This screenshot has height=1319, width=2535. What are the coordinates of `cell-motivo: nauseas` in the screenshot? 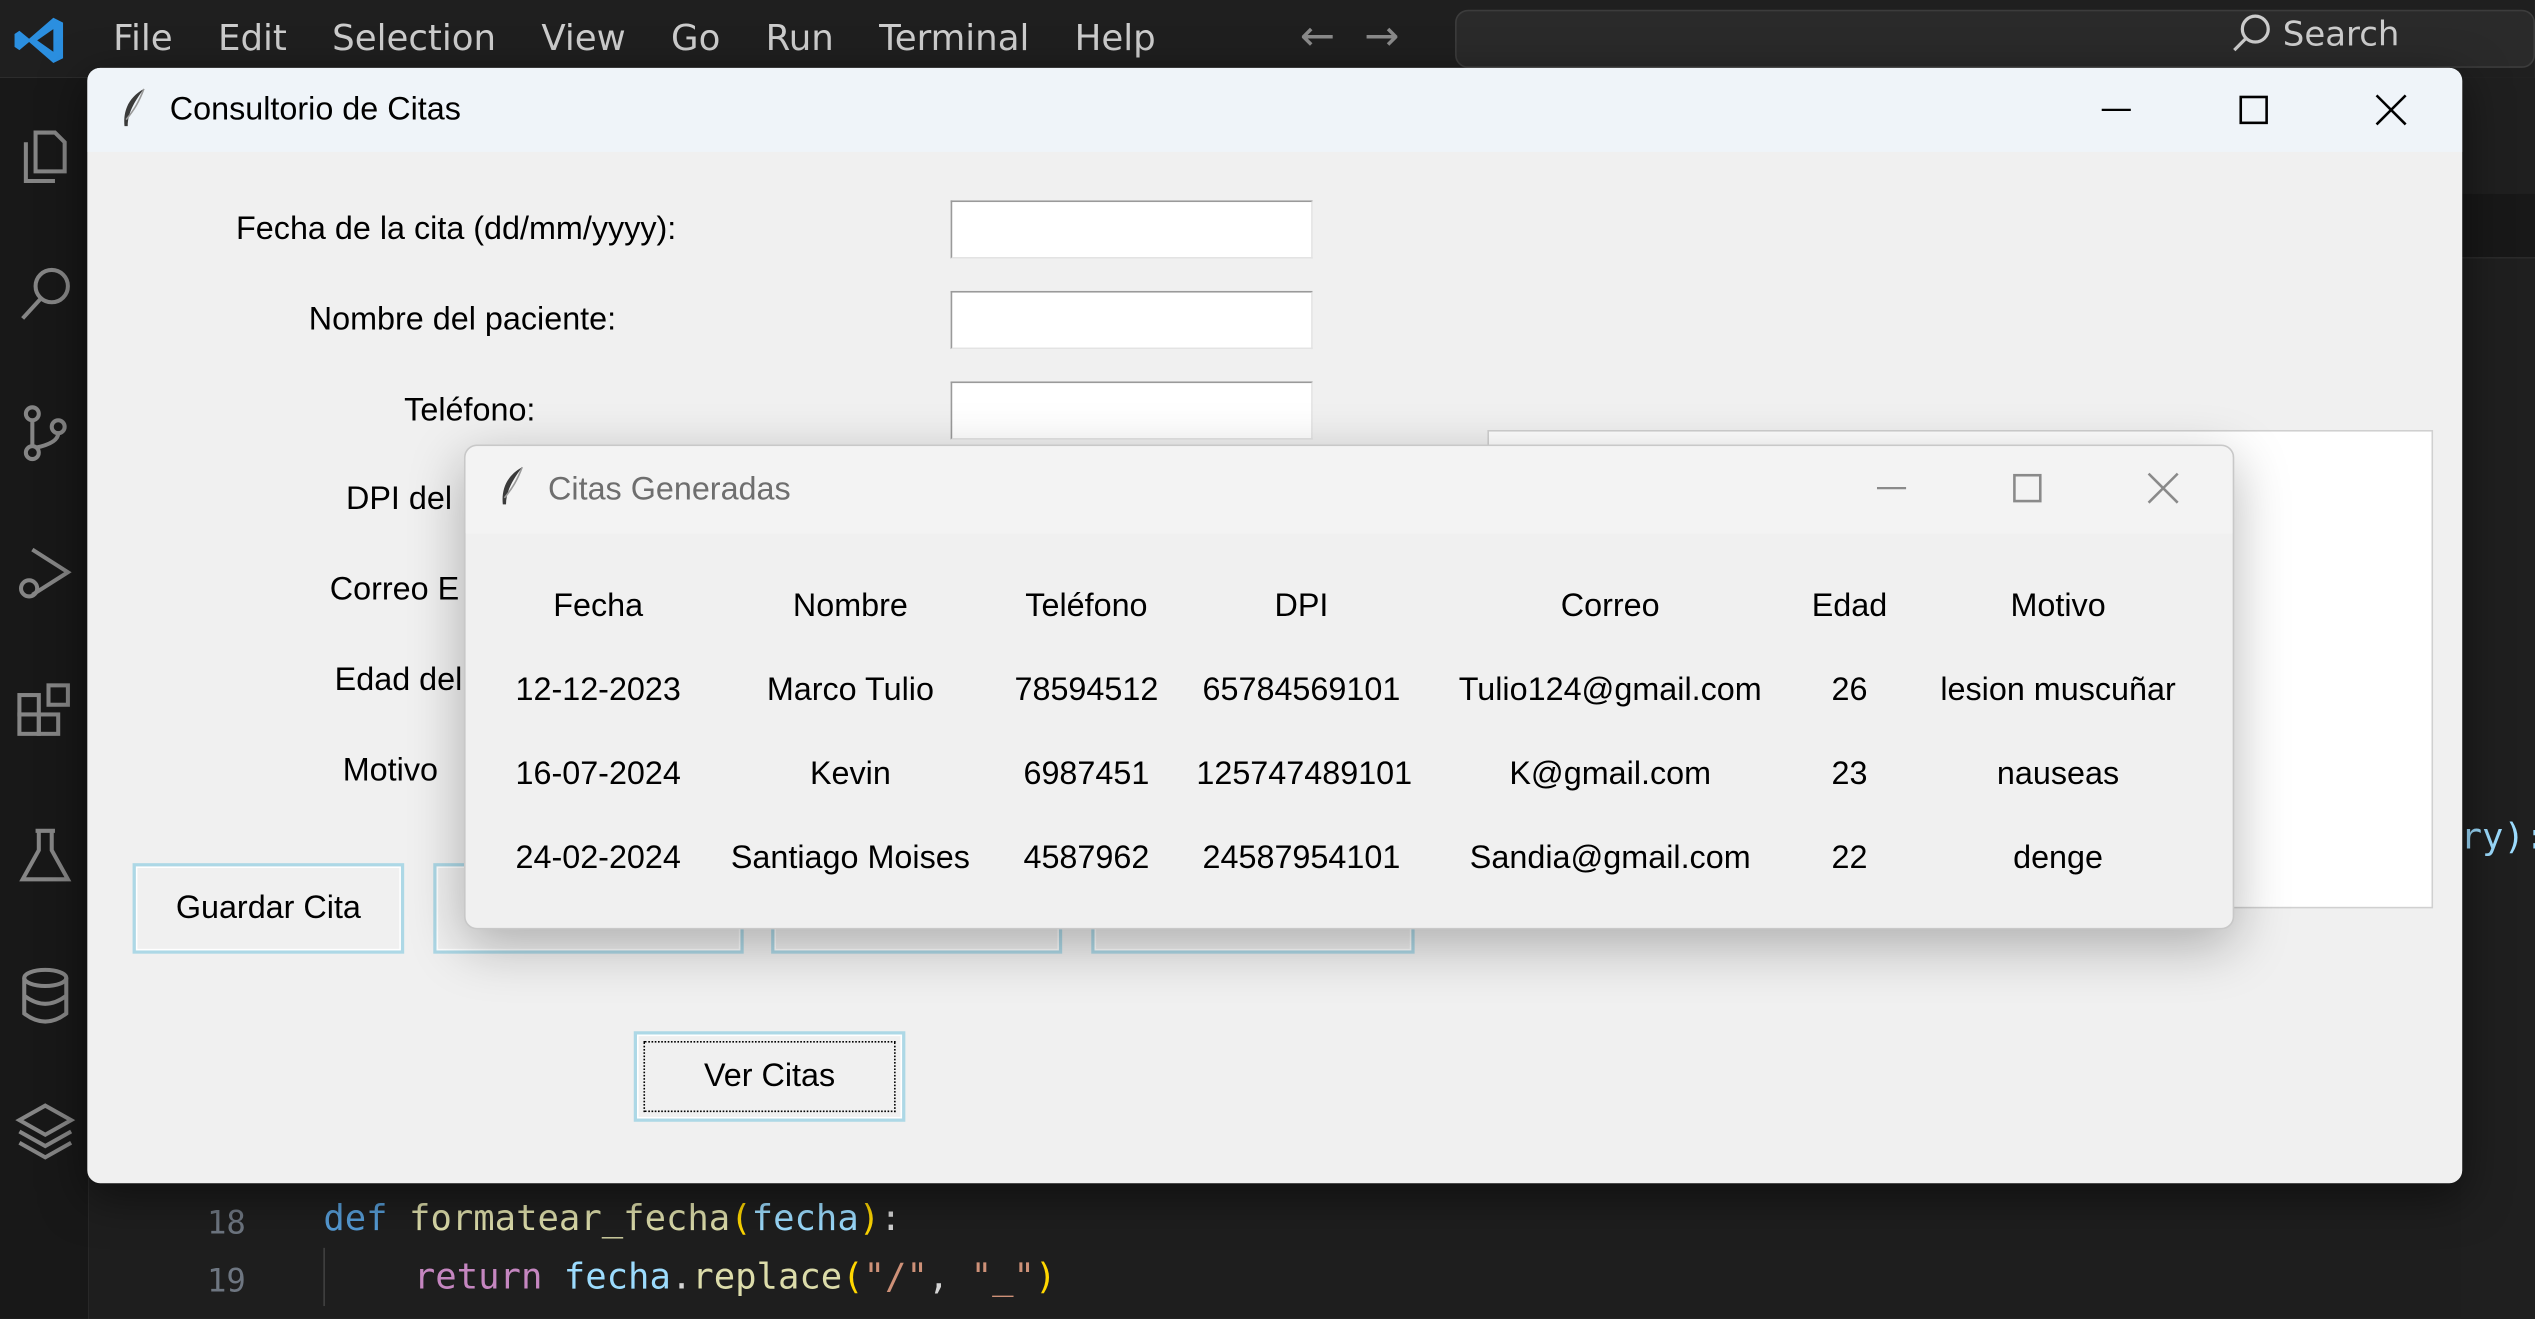 It's located at (2058, 774).